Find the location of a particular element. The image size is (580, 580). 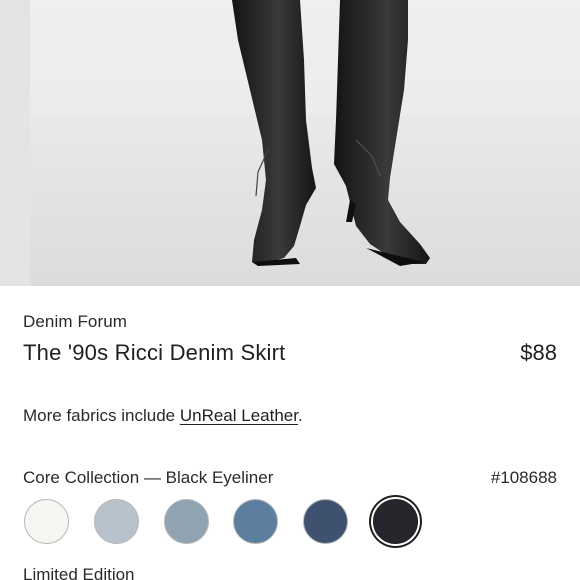

swatch-black-eyeliner is located at coordinates (395, 521).